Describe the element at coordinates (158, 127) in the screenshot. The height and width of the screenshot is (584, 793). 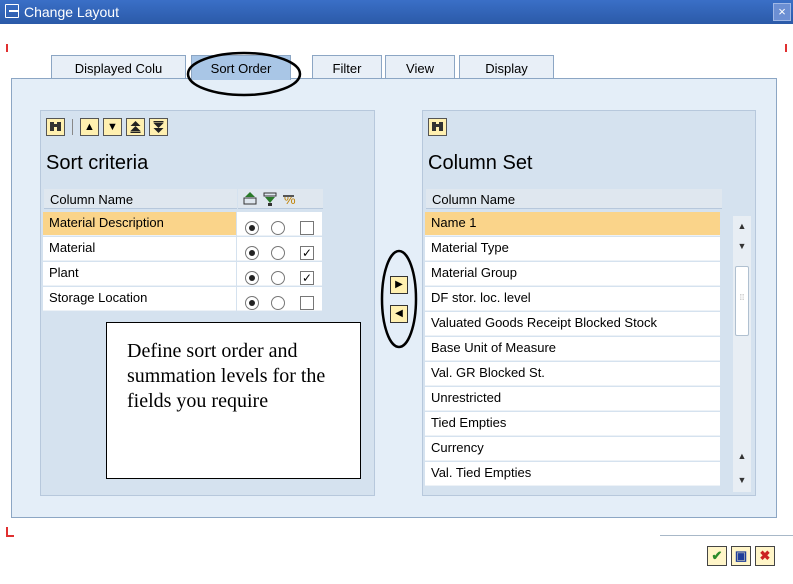
I see `move-bottom-icon` at that location.